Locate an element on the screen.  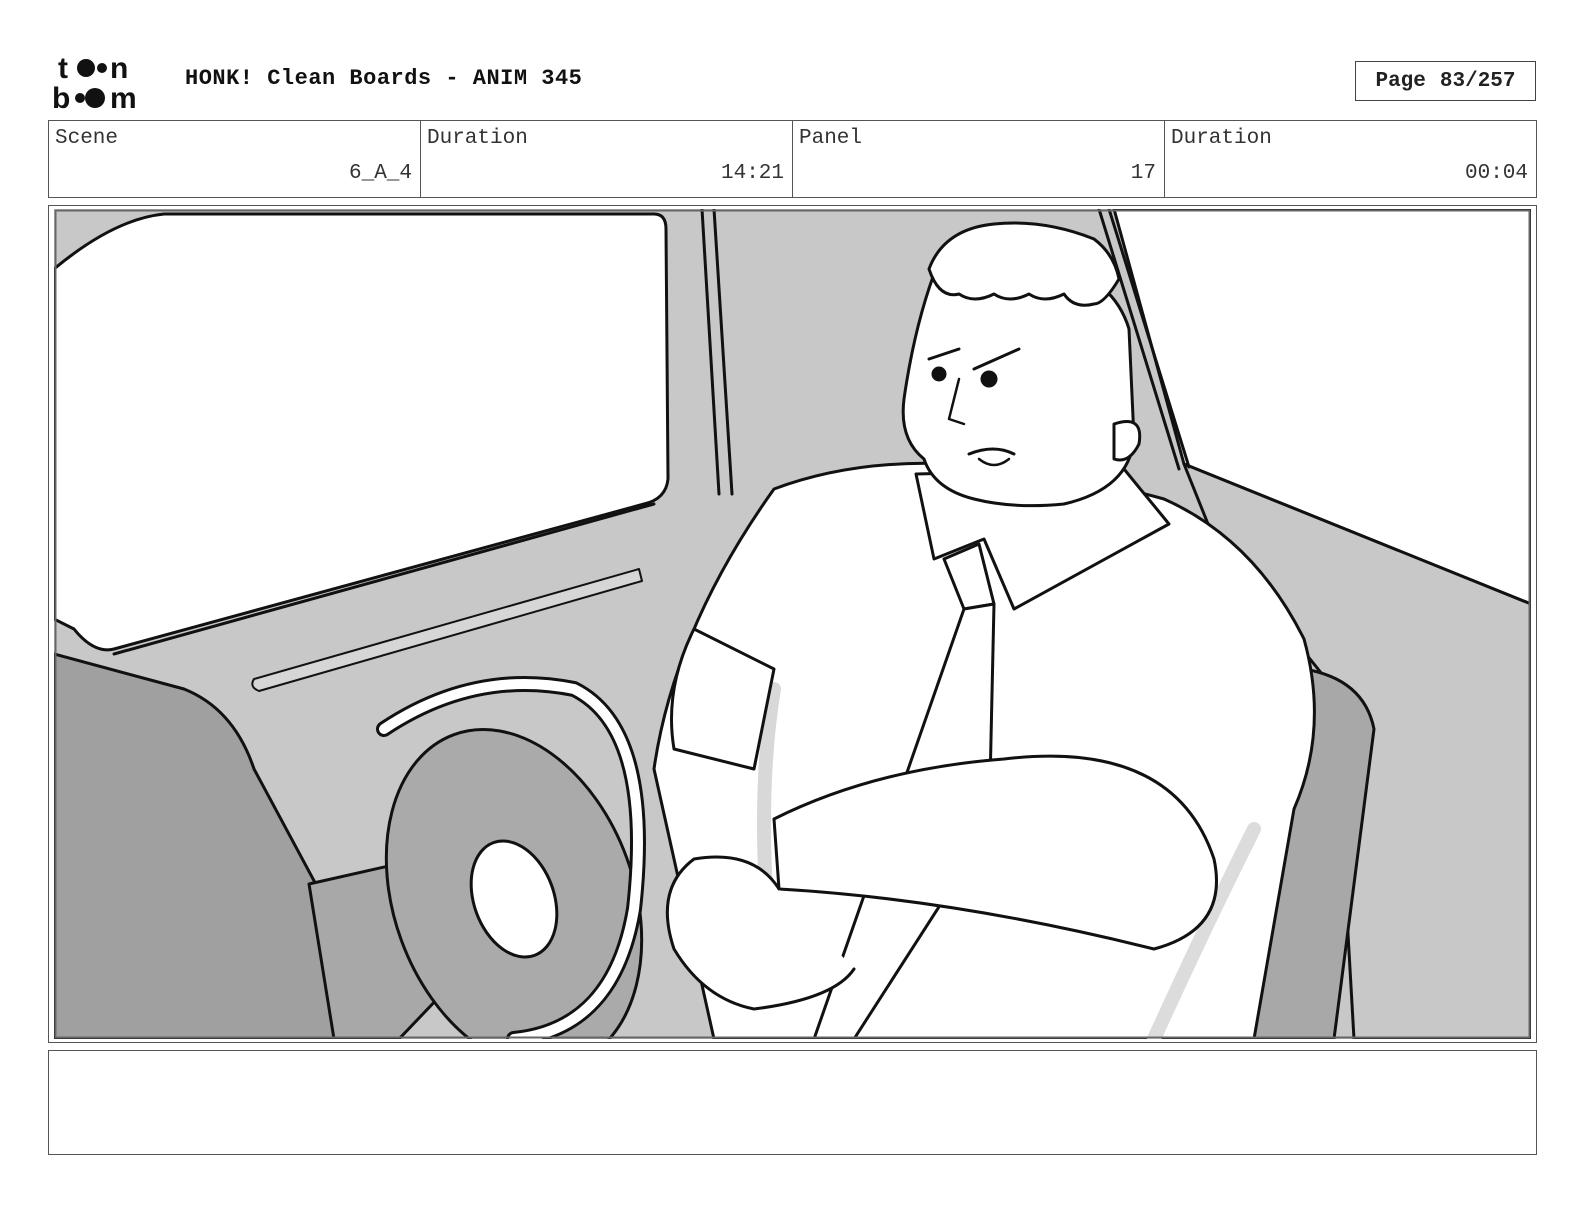
document-title: HONK! Clean Boards - ANIM 345 is located at coordinates (384, 78).